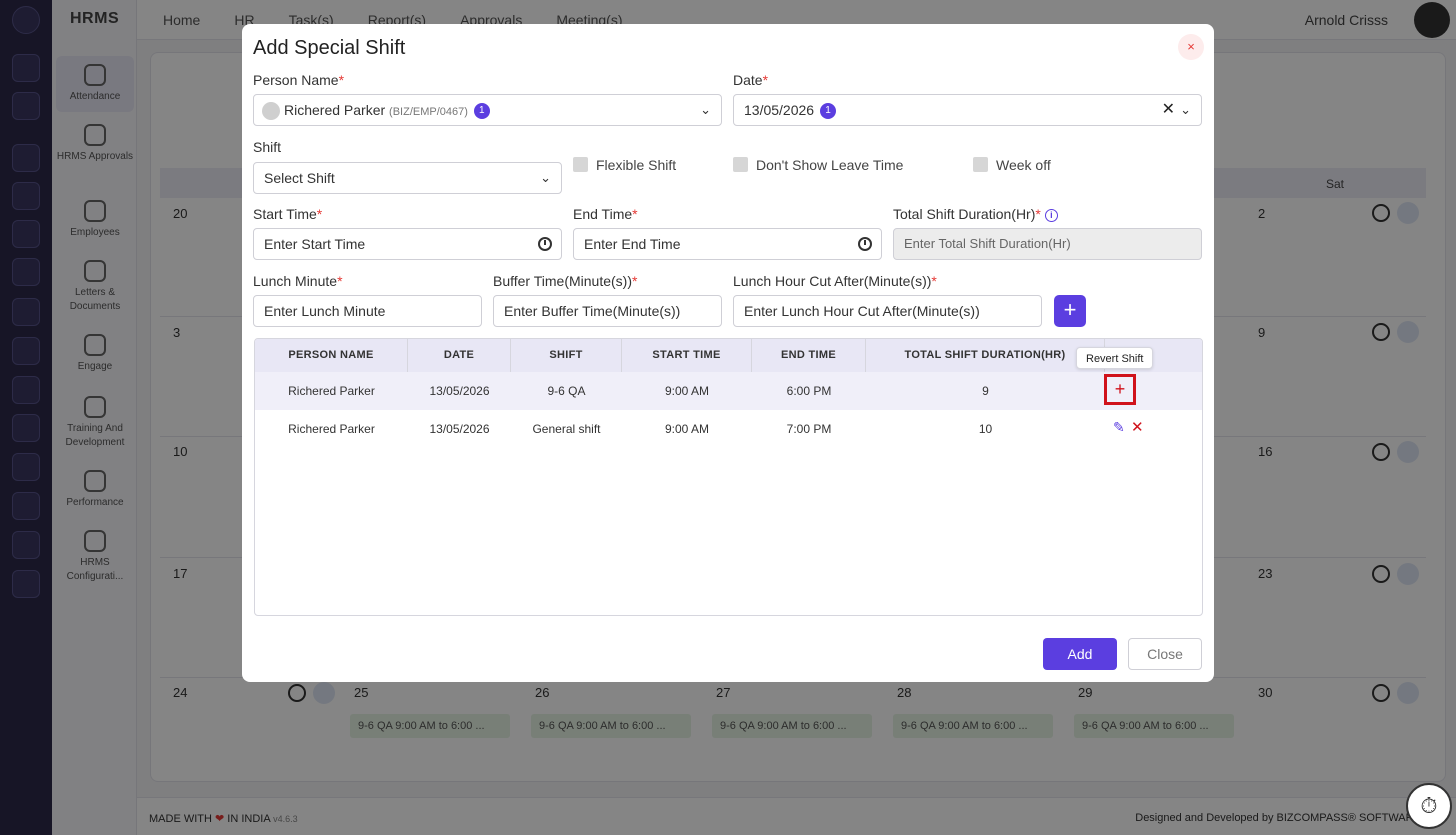 The width and height of the screenshot is (1456, 835). Describe the element at coordinates (1168, 110) in the screenshot. I see `clear-icon: ✕` at that location.